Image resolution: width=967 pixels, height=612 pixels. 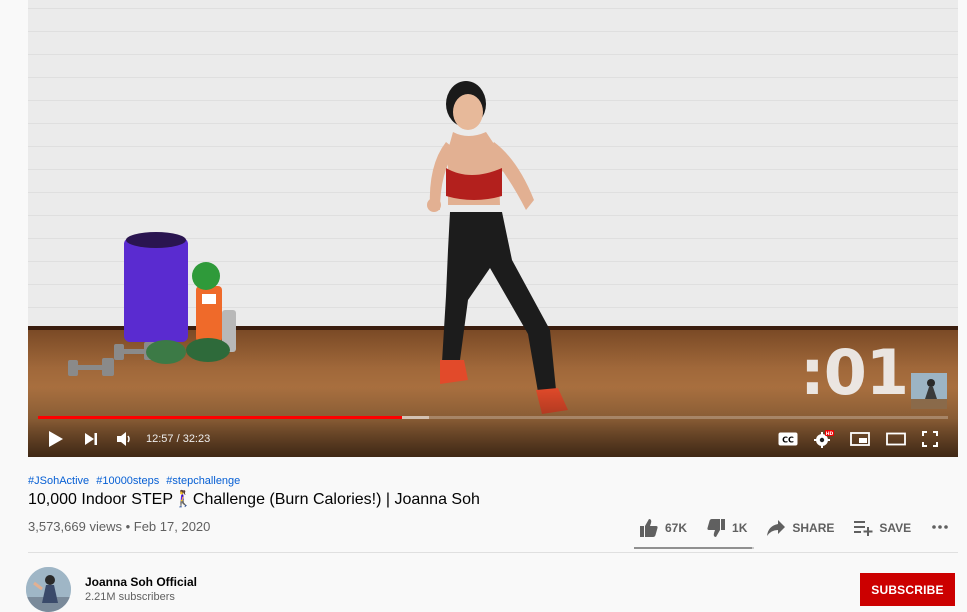 I want to click on subscribe-button: SUBSCRIBE, so click(x=907, y=589).